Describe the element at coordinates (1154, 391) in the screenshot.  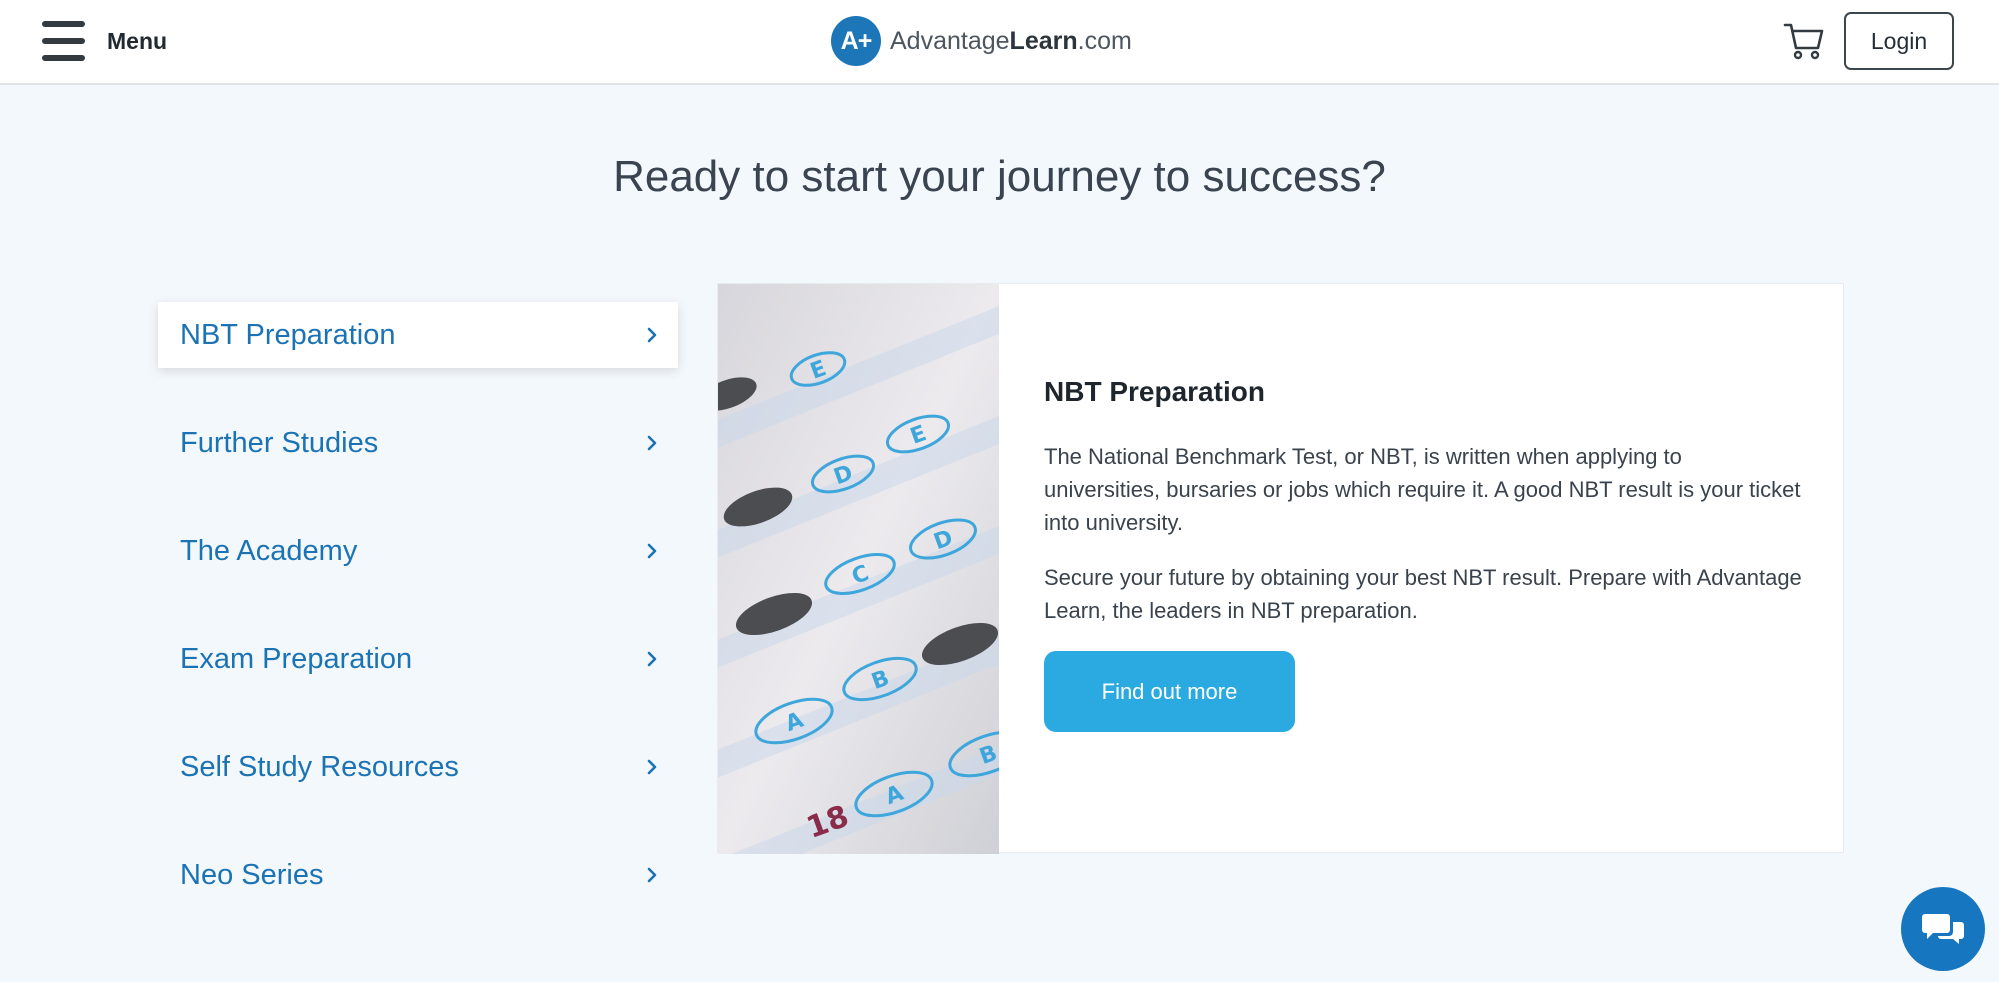
I see `card-title: NBT Preparation` at that location.